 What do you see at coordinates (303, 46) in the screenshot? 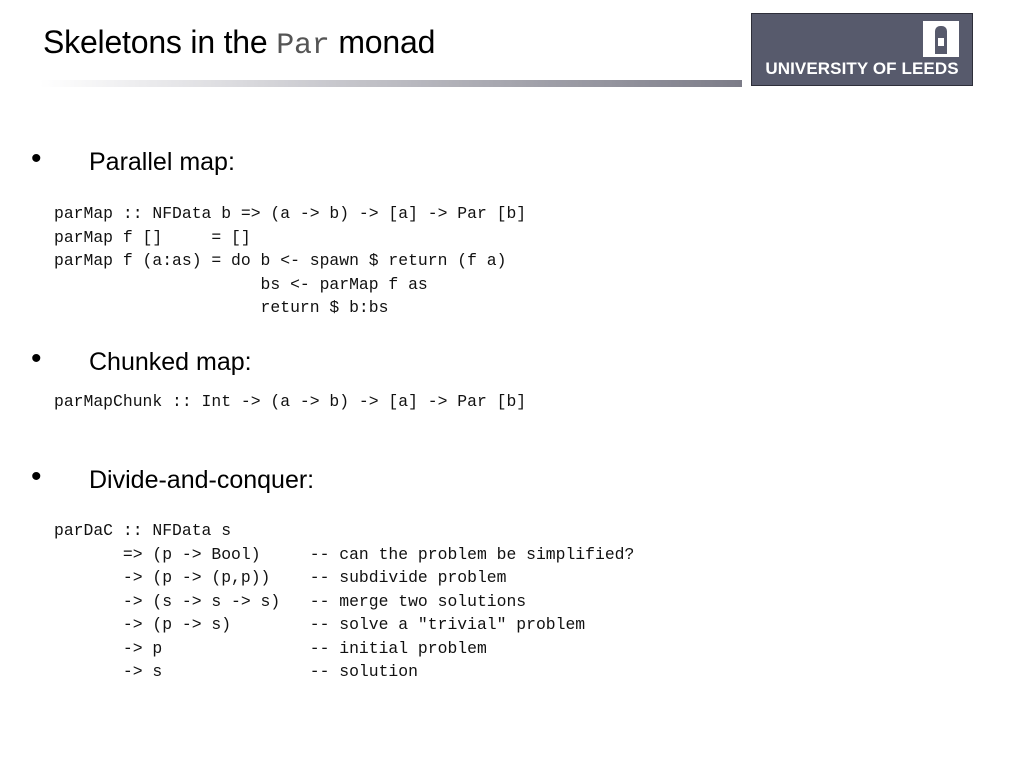
I see `title-code: Par` at bounding box center [303, 46].